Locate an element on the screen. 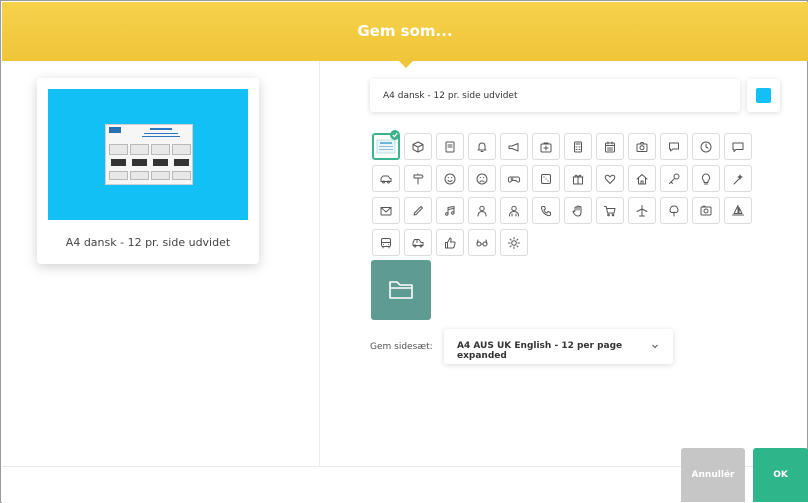 This screenshot has height=503, width=808. icon-option-bus is located at coordinates (386, 242).